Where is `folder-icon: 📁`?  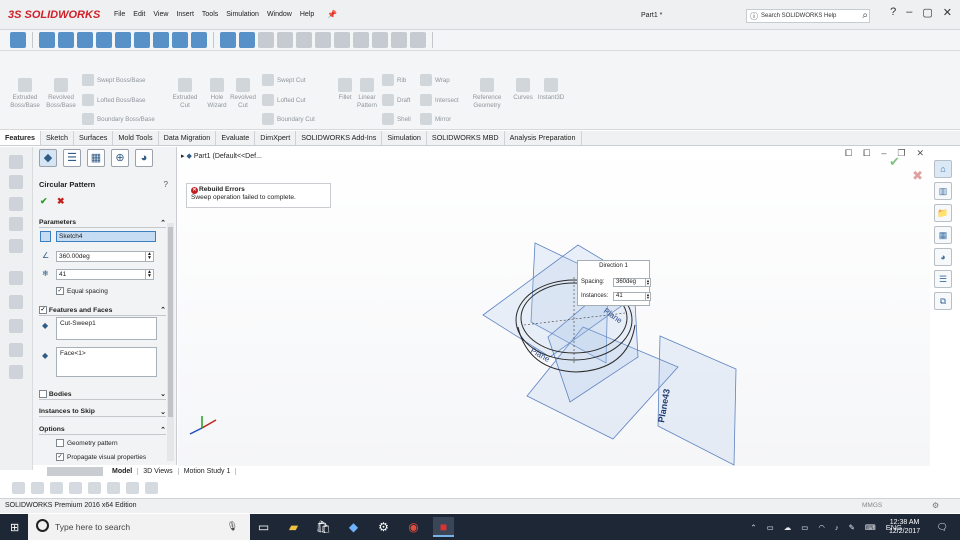
folder-icon: 📁 is located at coordinates (943, 213).